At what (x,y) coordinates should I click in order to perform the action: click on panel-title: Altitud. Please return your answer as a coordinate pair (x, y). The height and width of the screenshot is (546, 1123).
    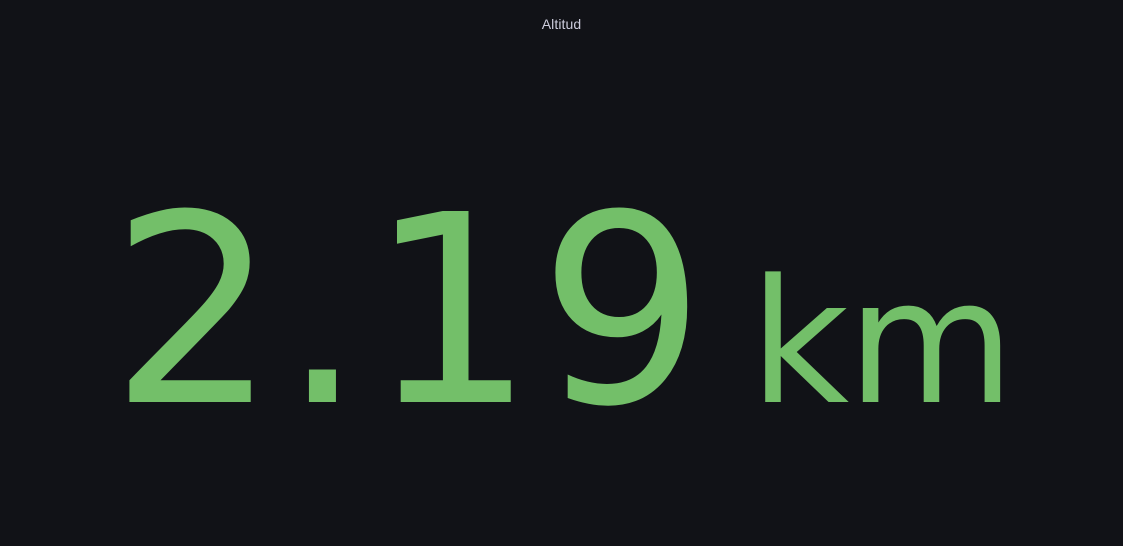
    Looking at the image, I should click on (561, 24).